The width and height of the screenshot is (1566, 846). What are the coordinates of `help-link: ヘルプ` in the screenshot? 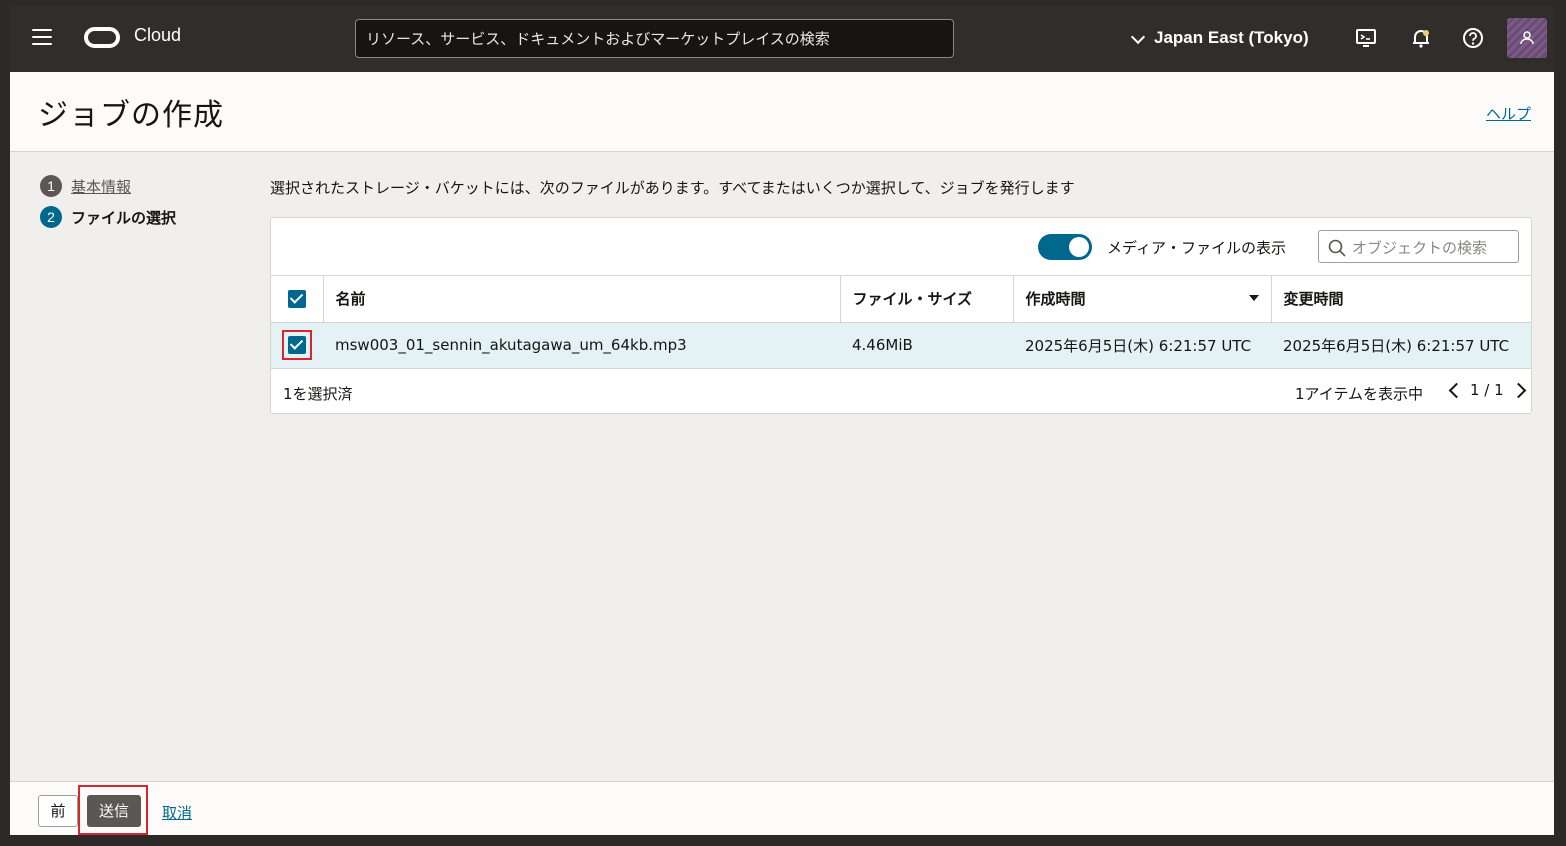 It's located at (1508, 113).